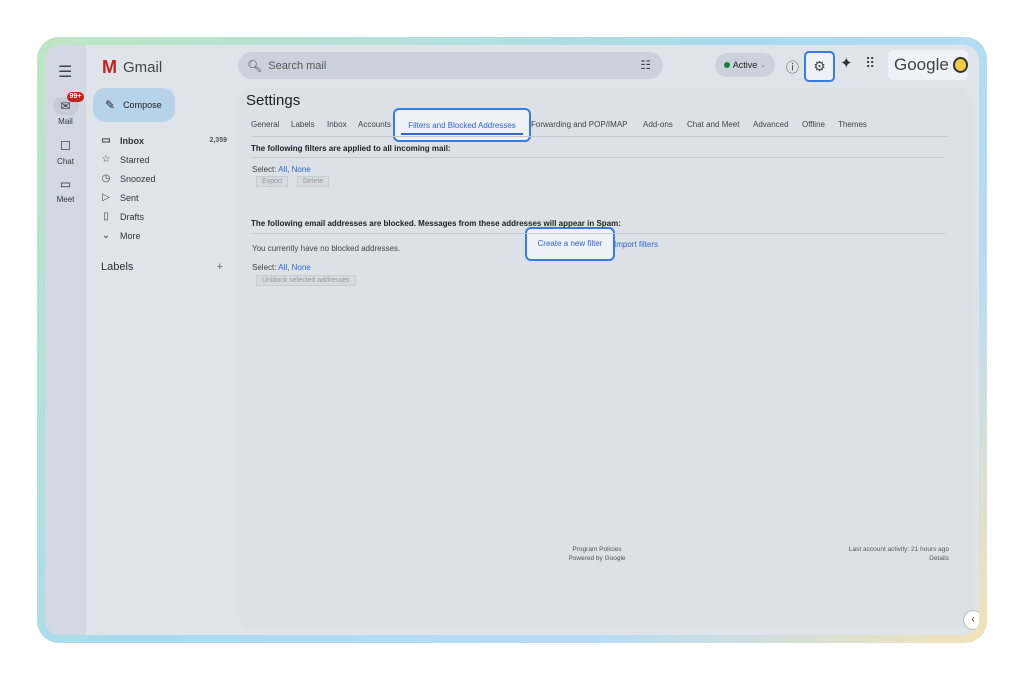  I want to click on clock-icon: ◷, so click(106, 178).